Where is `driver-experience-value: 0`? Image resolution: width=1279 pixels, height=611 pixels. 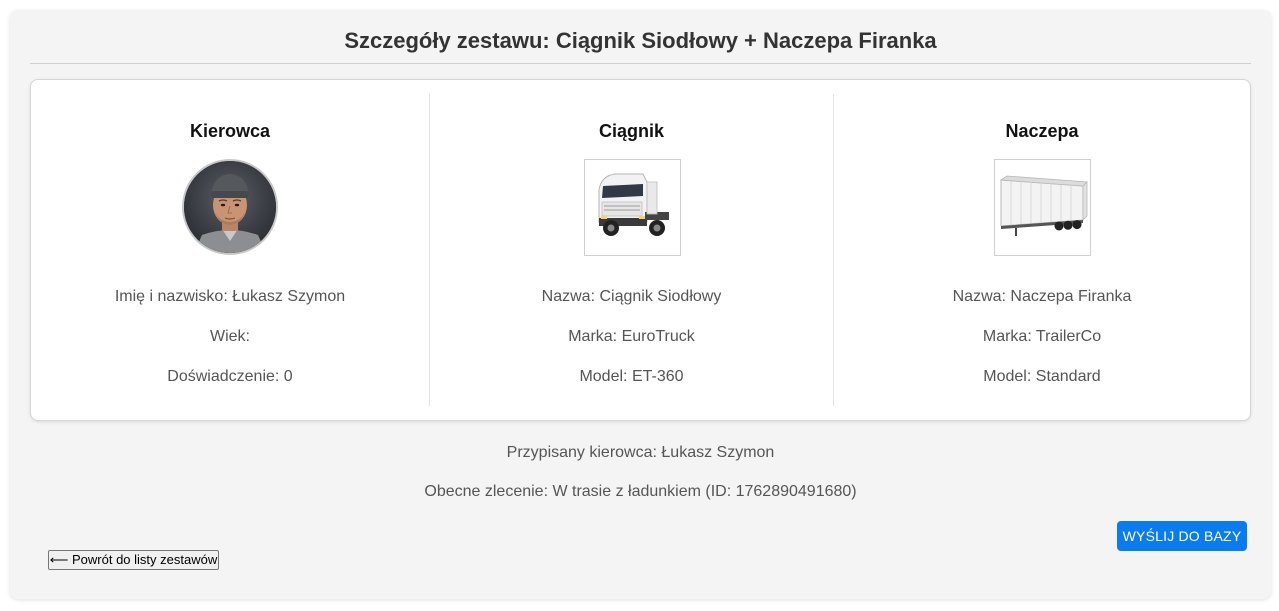 driver-experience-value: 0 is located at coordinates (288, 376).